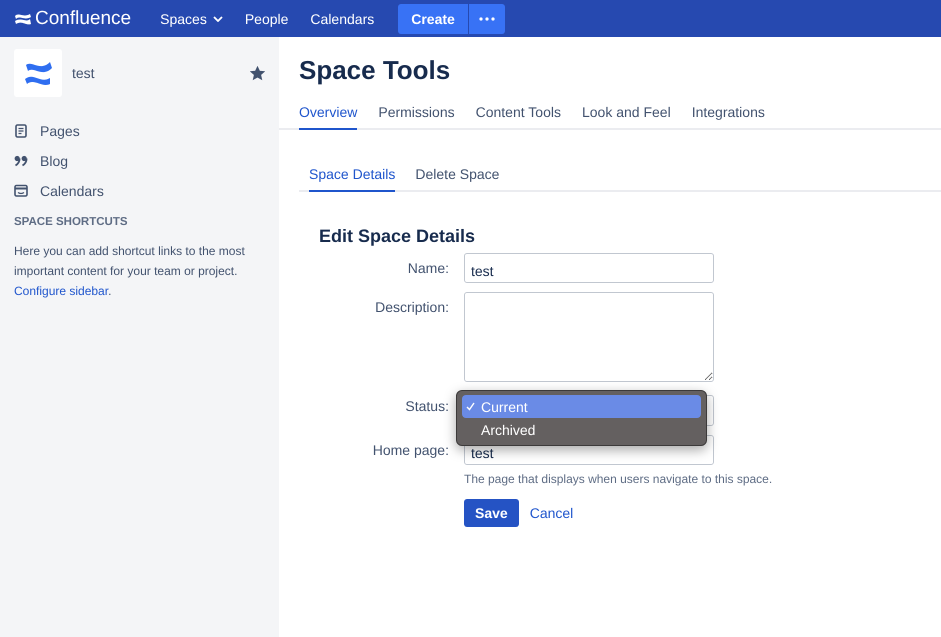  What do you see at coordinates (426, 406) in the screenshot?
I see `field-label: Status:` at bounding box center [426, 406].